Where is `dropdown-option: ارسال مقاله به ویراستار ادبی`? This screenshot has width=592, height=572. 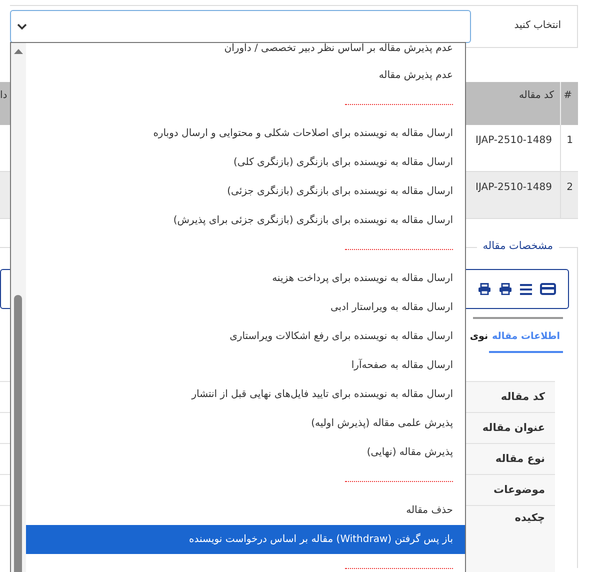 dropdown-option: ارسال مقاله به ویراستار ادبی is located at coordinates (245, 307).